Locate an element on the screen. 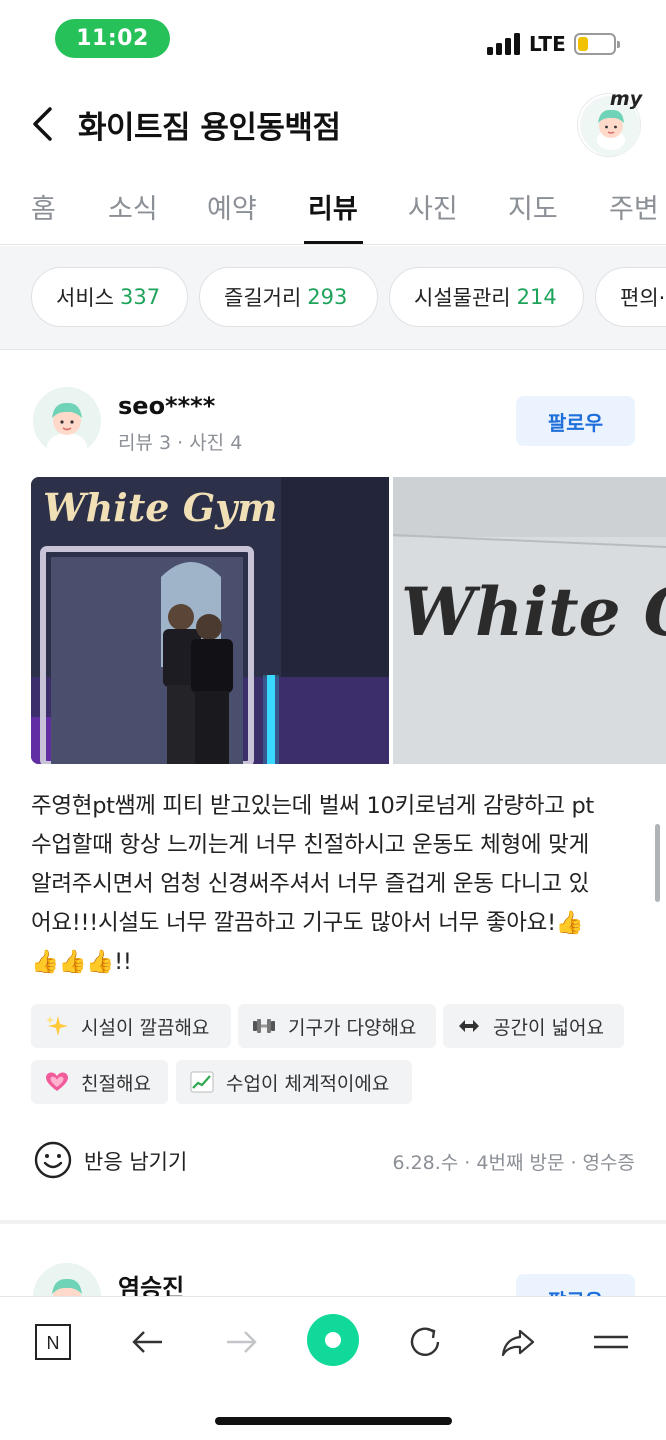 The height and width of the screenshot is (1440, 666). review-photo-1: White Gym is located at coordinates (210, 620).